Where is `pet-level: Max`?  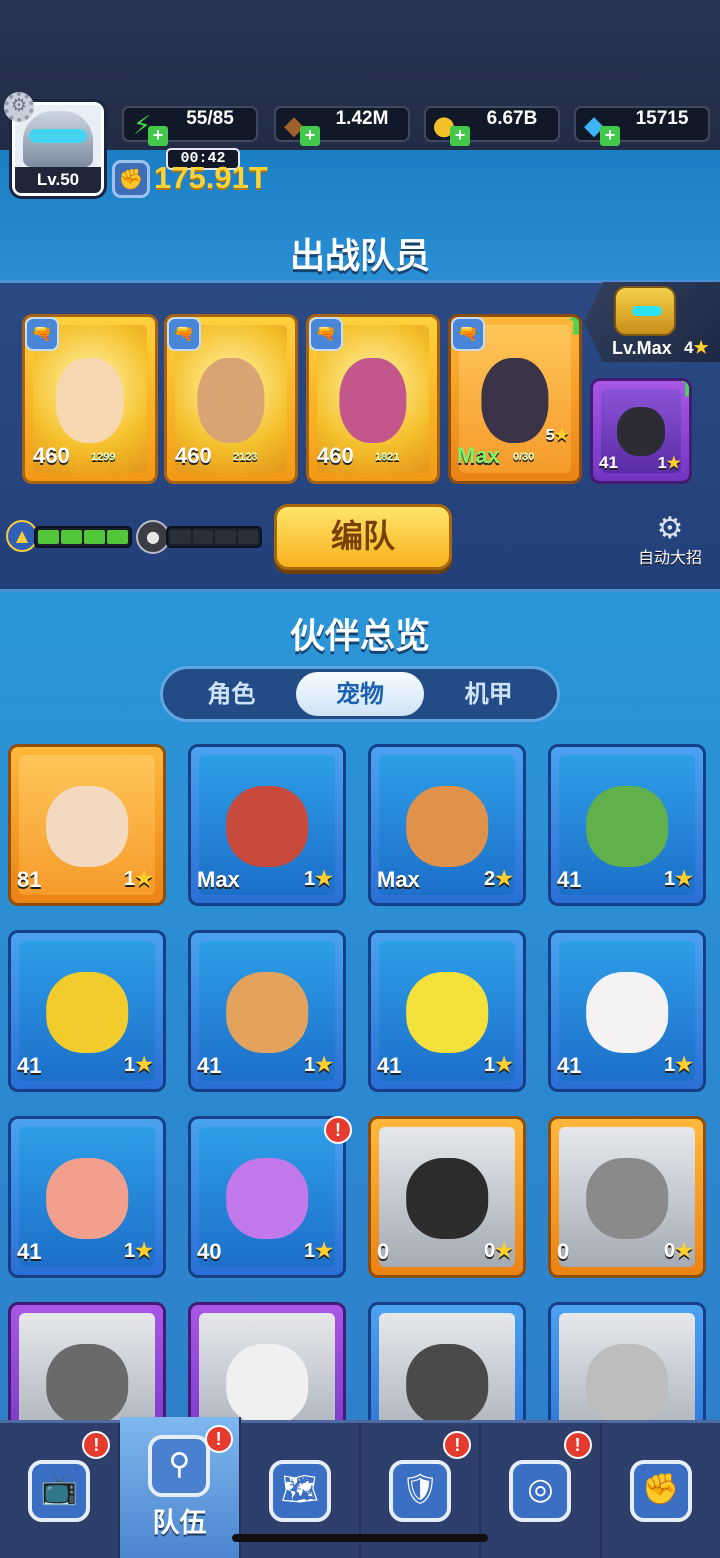 pet-level: Max is located at coordinates (218, 879).